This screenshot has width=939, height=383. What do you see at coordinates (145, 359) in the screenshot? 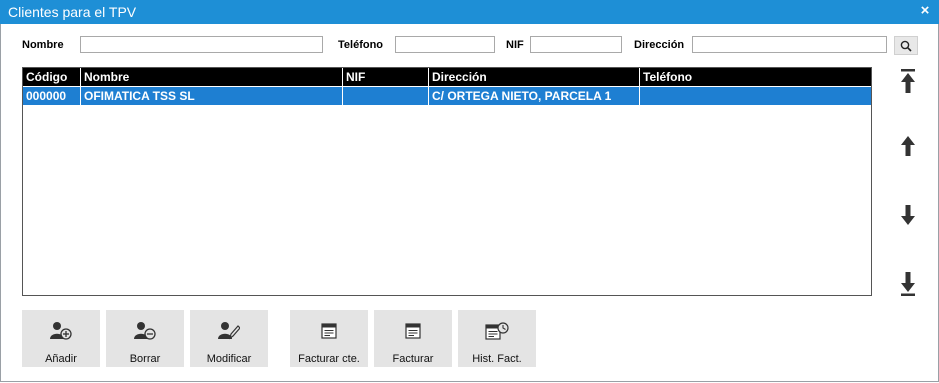
I see `delete-button-label: Borrar` at bounding box center [145, 359].